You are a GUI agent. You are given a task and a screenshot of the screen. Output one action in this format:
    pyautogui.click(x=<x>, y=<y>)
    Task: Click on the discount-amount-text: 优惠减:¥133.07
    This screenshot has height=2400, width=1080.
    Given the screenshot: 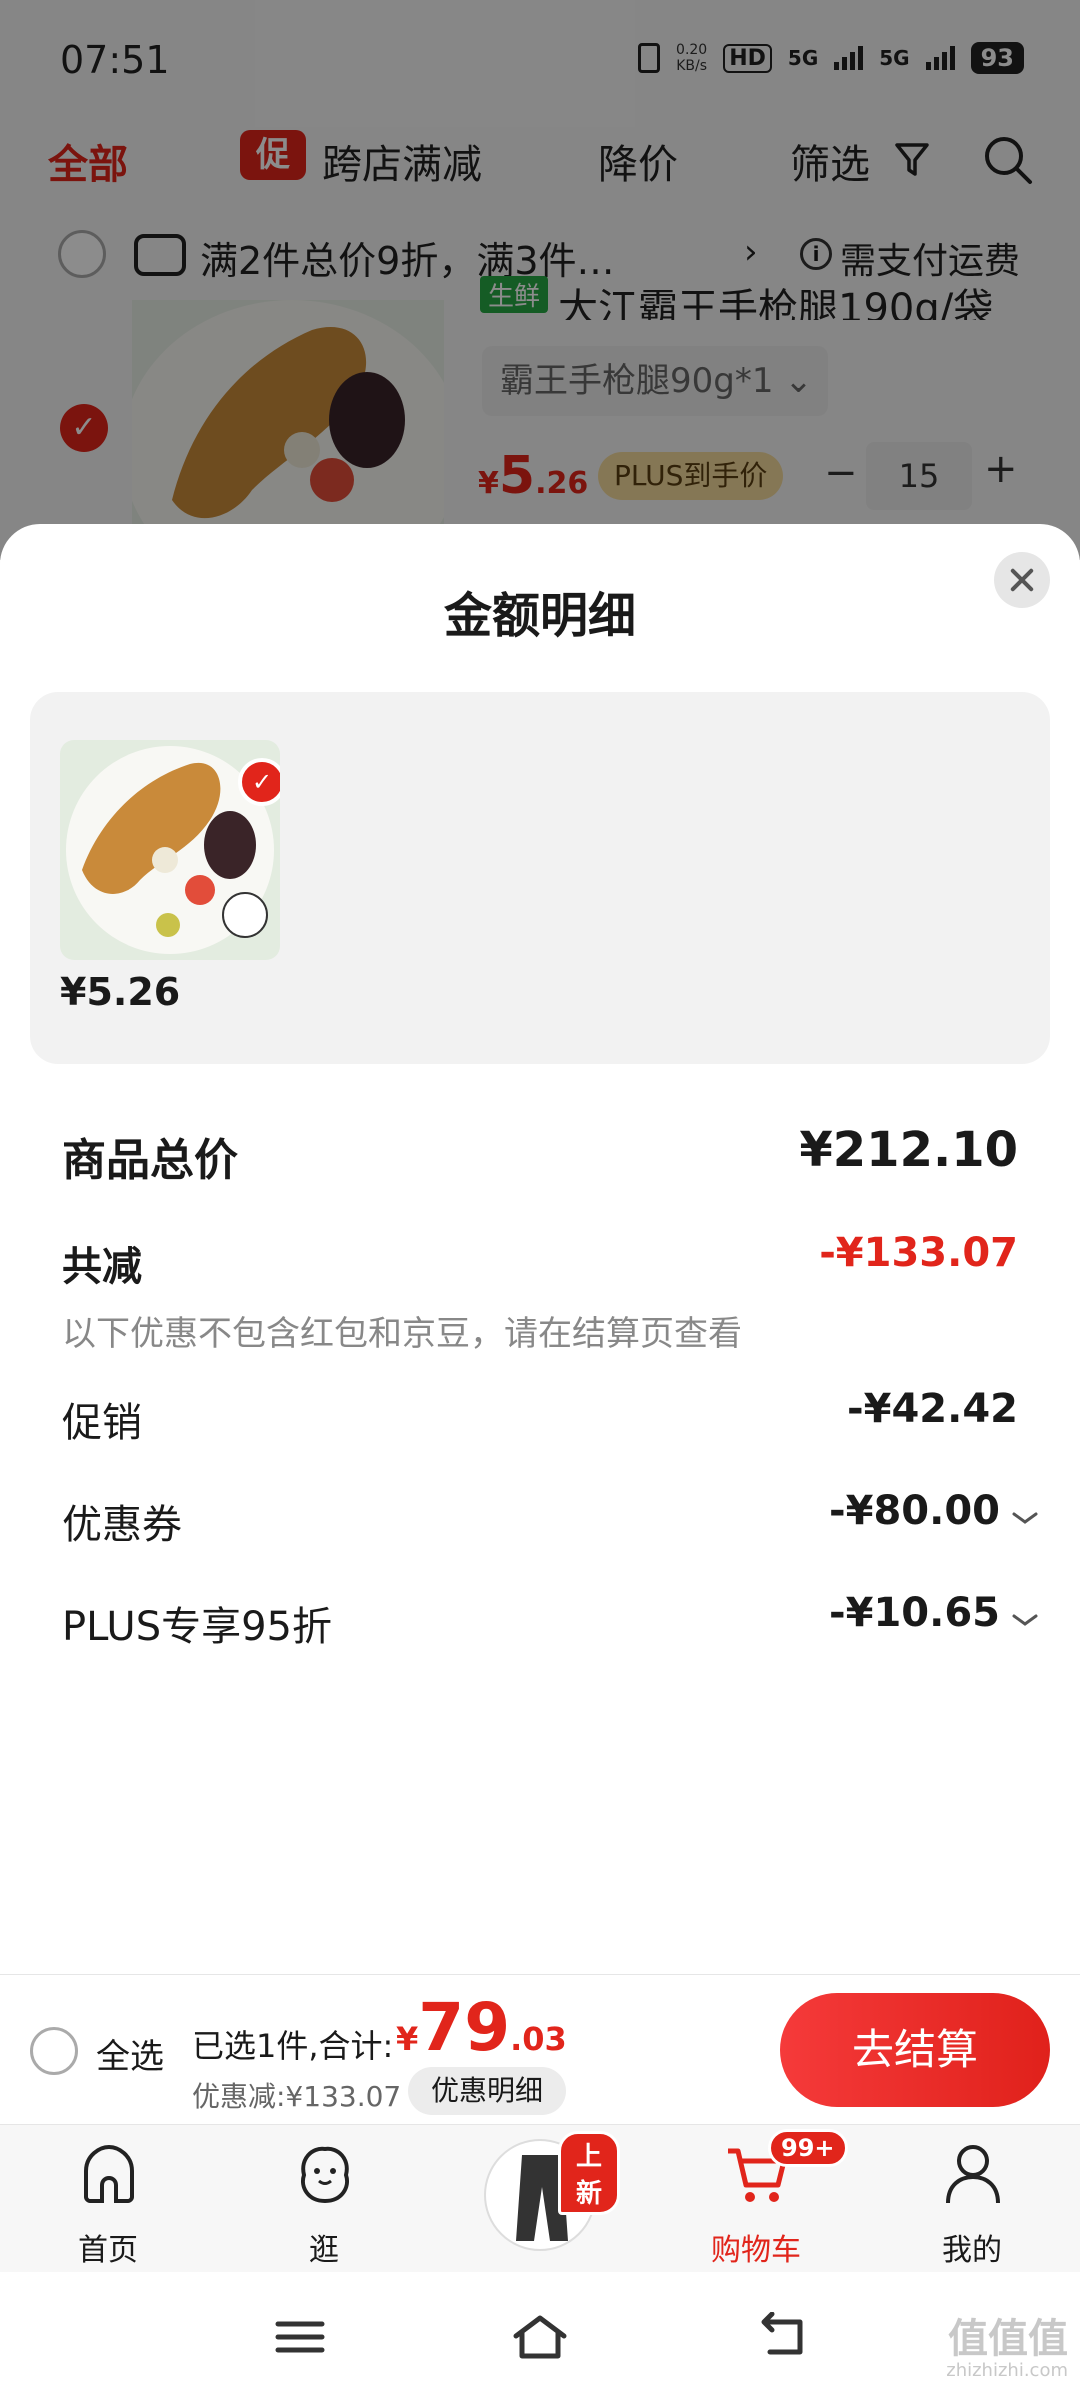 What is the action you would take?
    pyautogui.click(x=297, y=2096)
    